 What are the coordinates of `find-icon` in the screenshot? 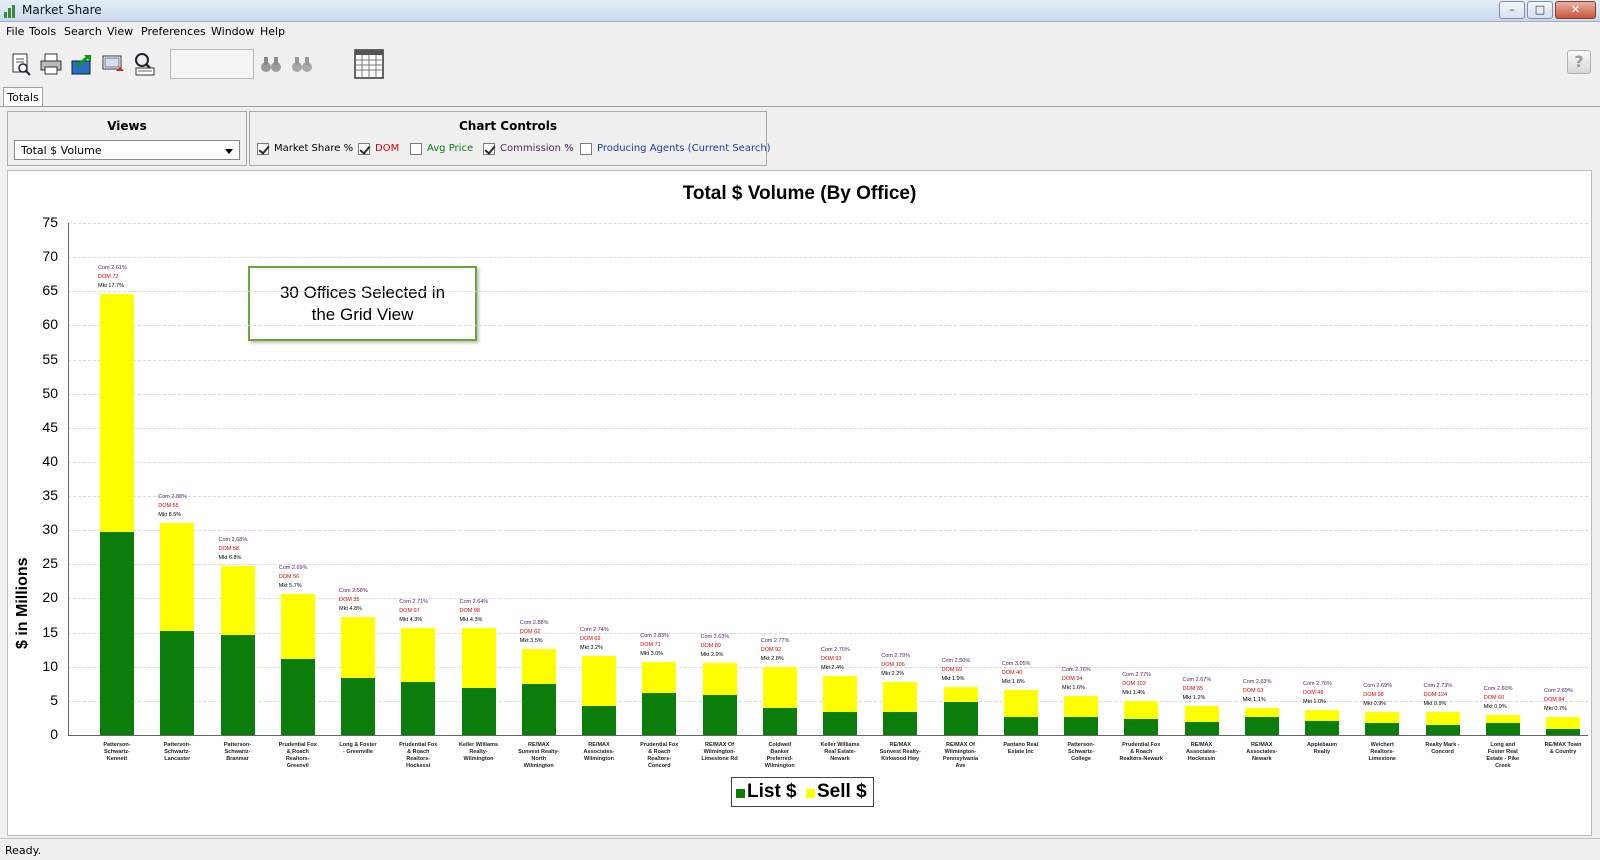 It's located at (271, 64).